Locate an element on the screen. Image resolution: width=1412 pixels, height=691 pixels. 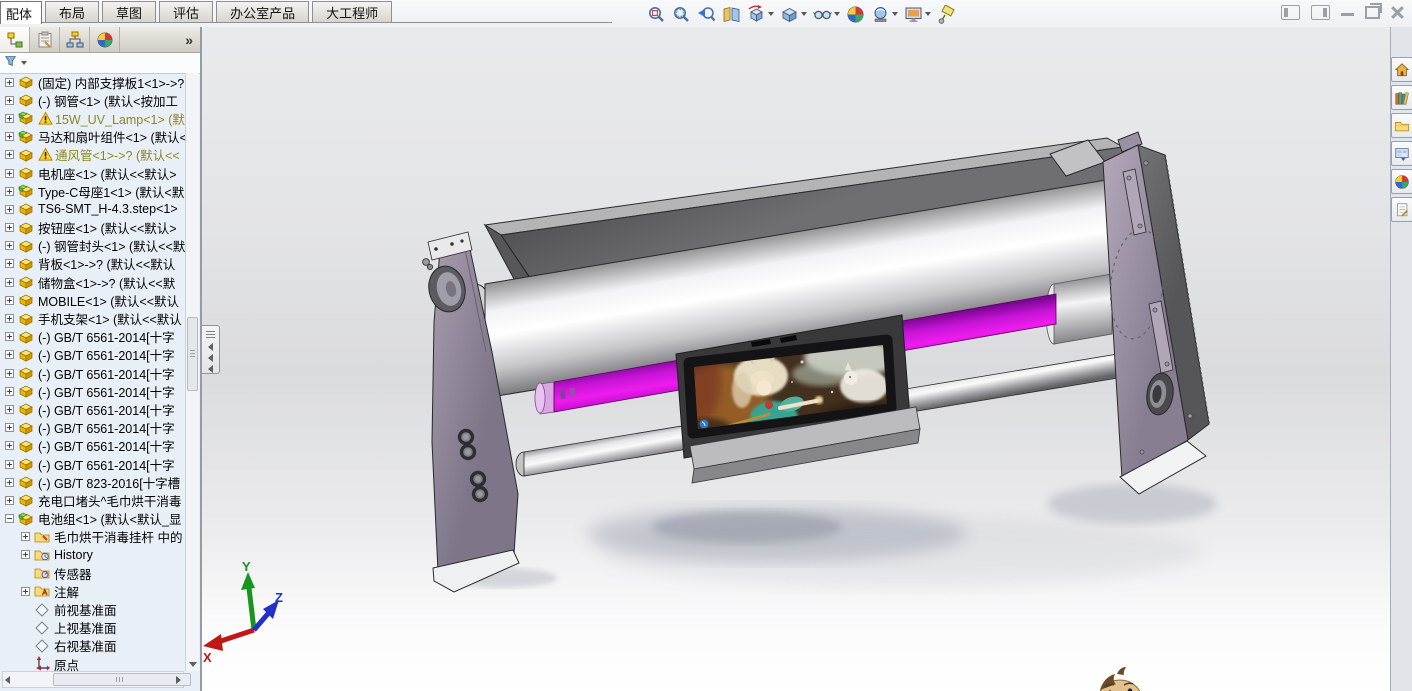
command-tab: 布局 is located at coordinates (72, 11).